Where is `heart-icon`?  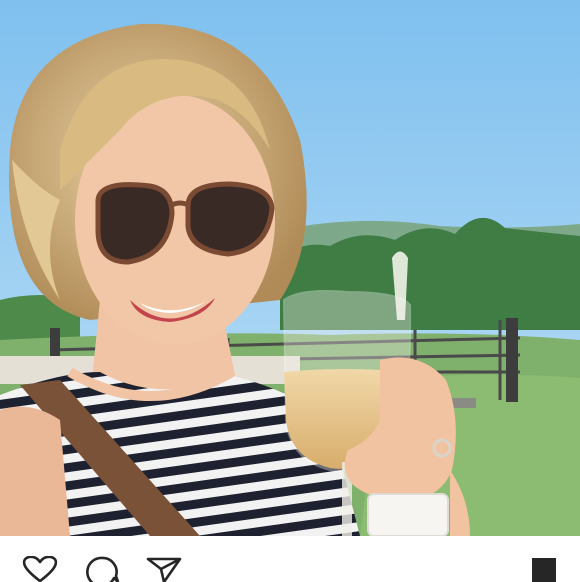 heart-icon is located at coordinates (40, 569).